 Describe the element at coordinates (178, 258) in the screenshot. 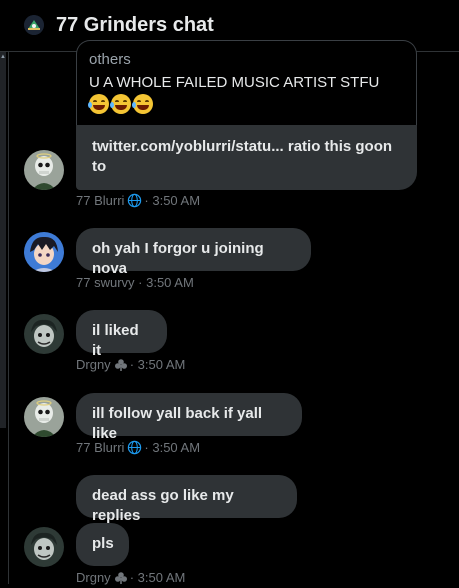

I see `message-text: oh yah I forgor u joining nova` at that location.